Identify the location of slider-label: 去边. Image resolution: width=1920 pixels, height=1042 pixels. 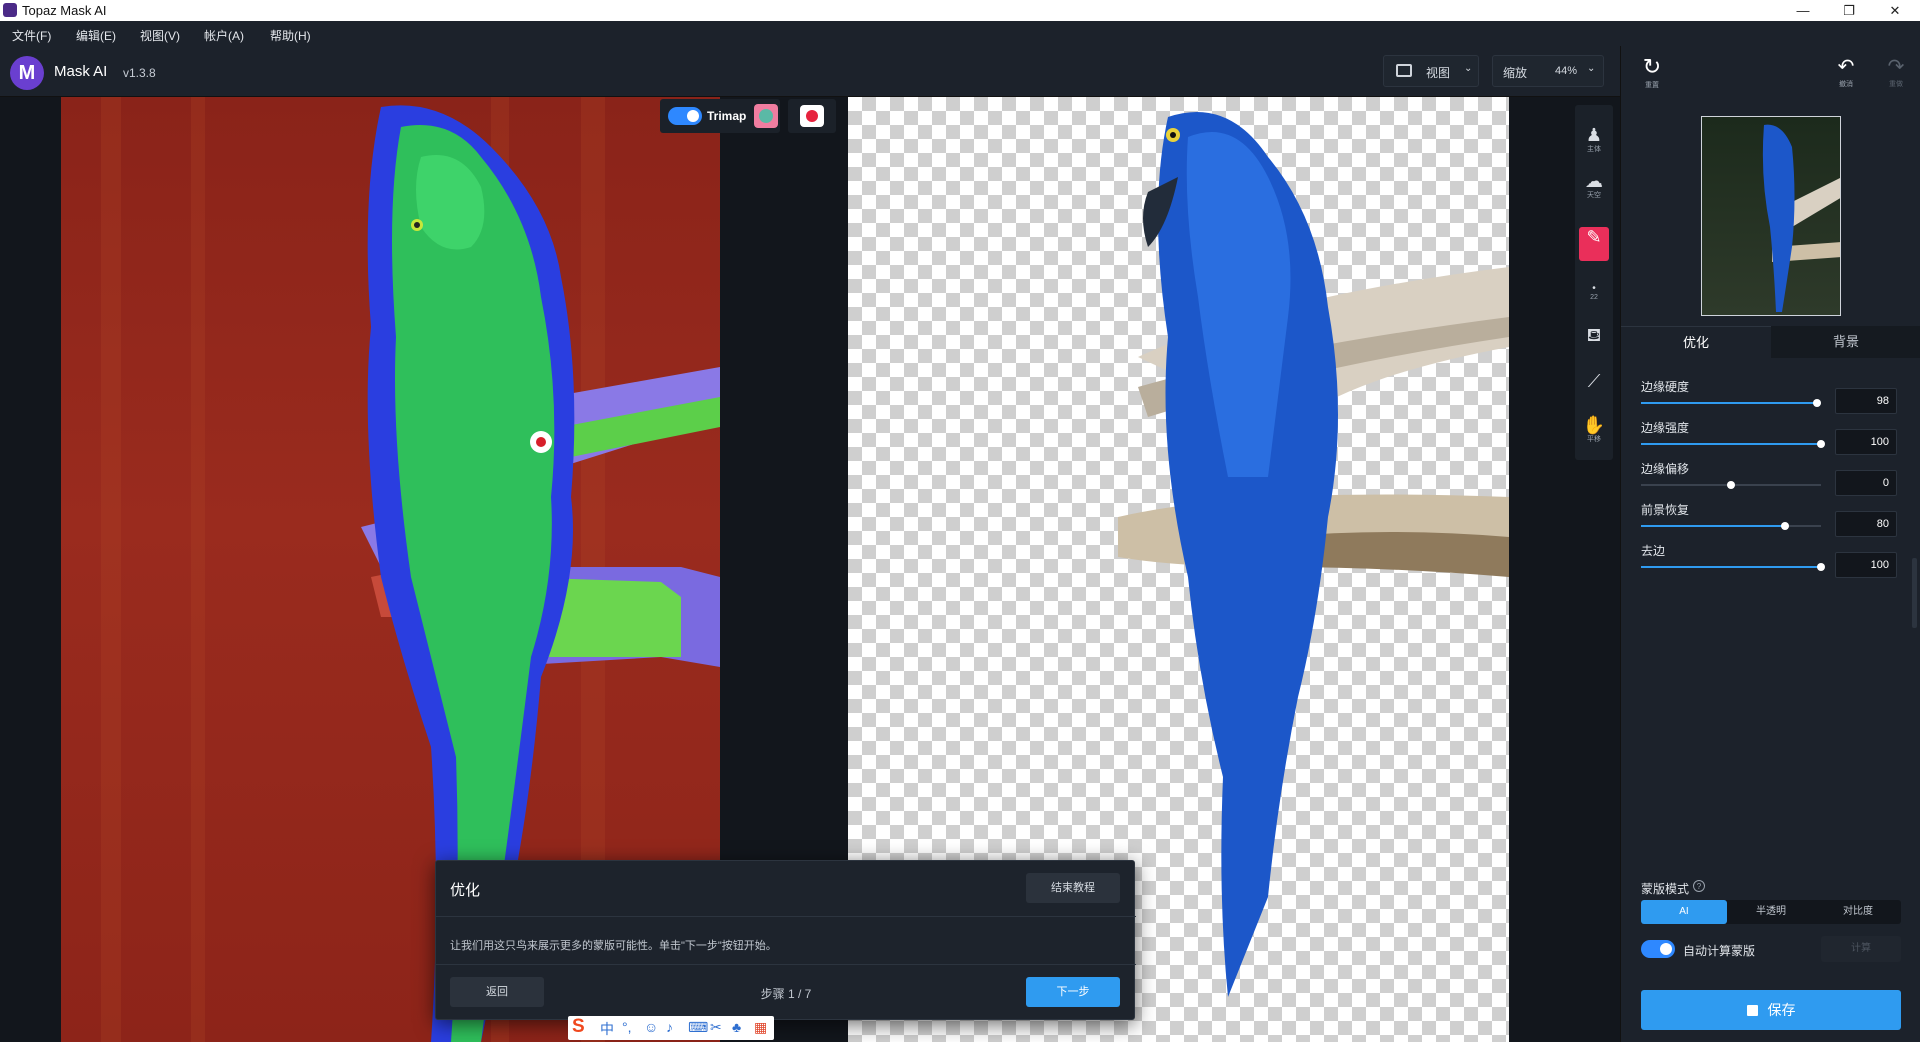
(1653, 551).